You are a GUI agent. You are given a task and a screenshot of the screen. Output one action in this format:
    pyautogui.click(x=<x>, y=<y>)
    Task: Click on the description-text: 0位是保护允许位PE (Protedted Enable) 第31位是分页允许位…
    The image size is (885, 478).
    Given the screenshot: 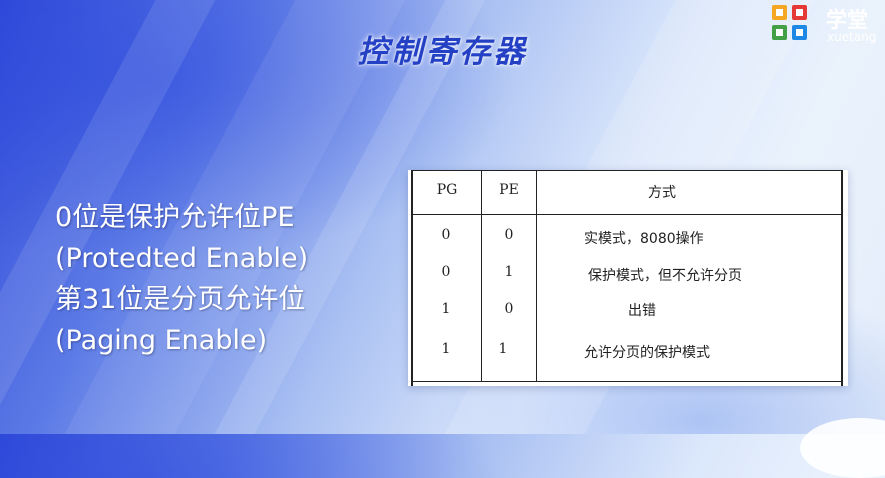 What is the action you would take?
    pyautogui.click(x=181, y=279)
    